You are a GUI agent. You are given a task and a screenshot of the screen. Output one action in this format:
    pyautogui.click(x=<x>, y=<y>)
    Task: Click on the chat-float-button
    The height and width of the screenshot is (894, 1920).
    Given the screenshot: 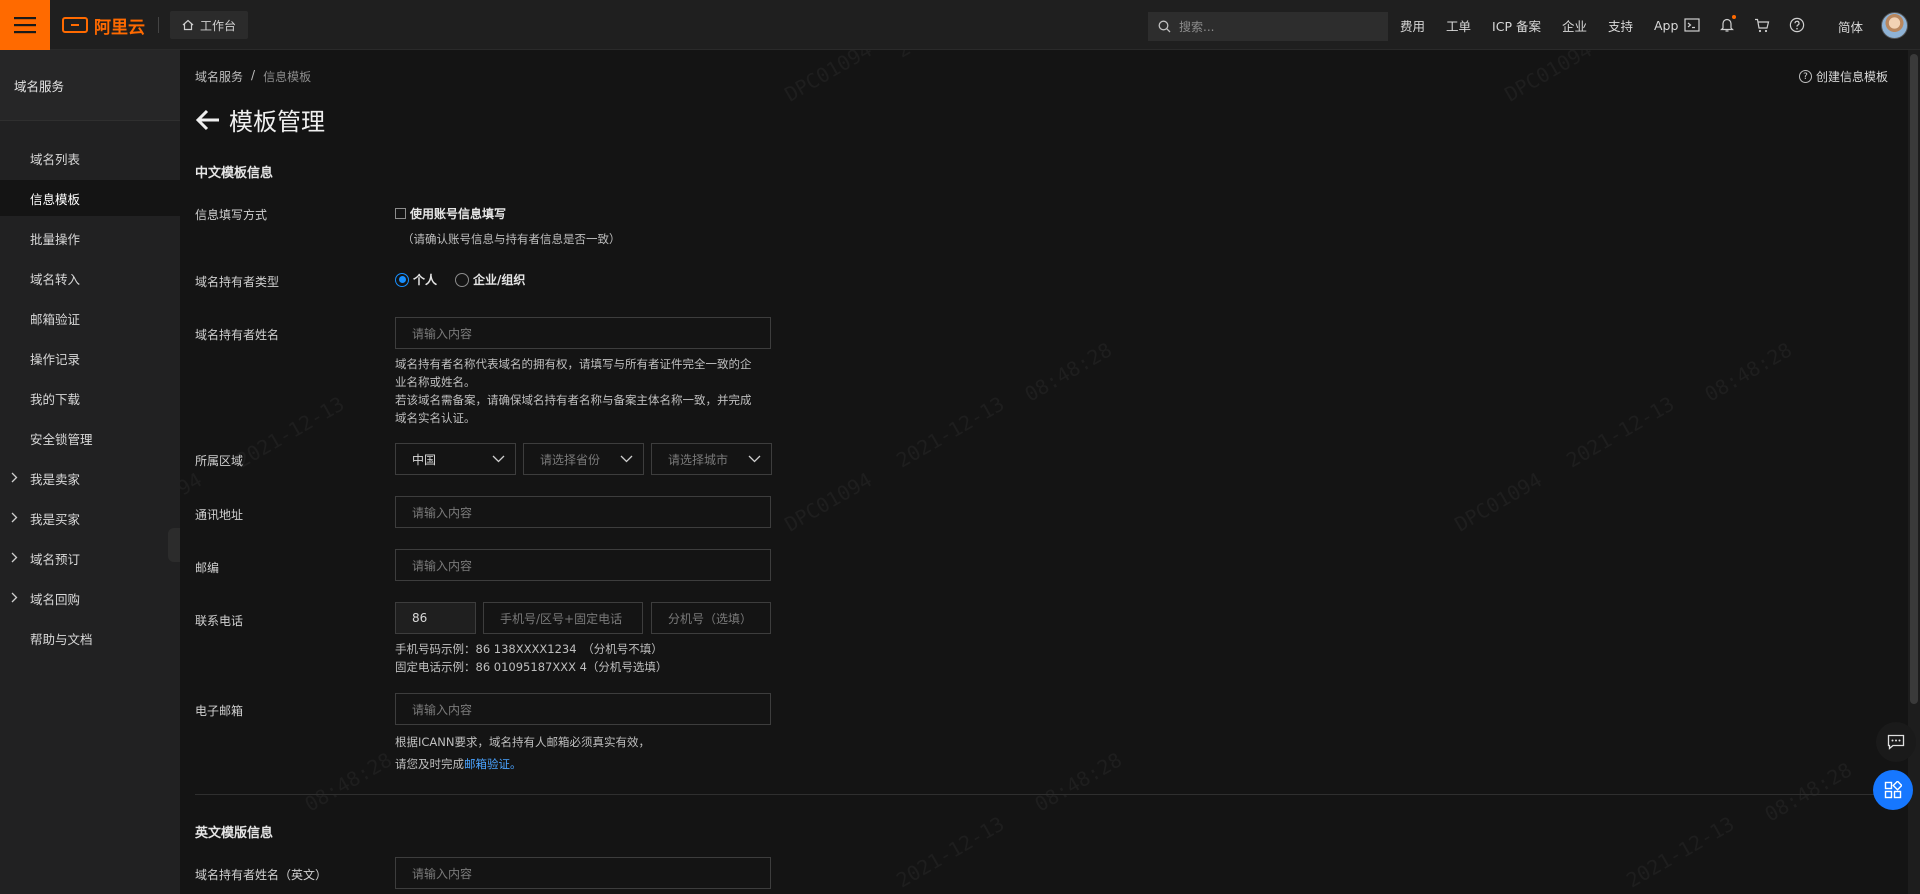 What is the action you would take?
    pyautogui.click(x=1896, y=742)
    